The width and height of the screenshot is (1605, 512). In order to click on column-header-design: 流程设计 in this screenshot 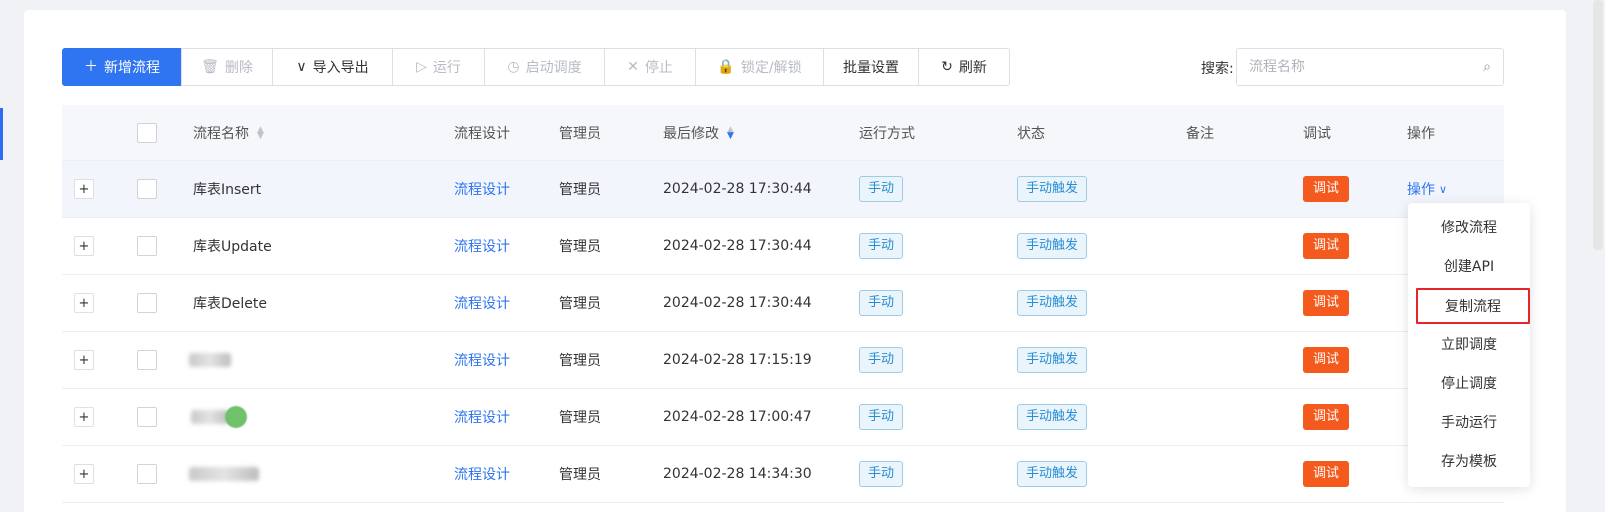, I will do `click(482, 133)`.